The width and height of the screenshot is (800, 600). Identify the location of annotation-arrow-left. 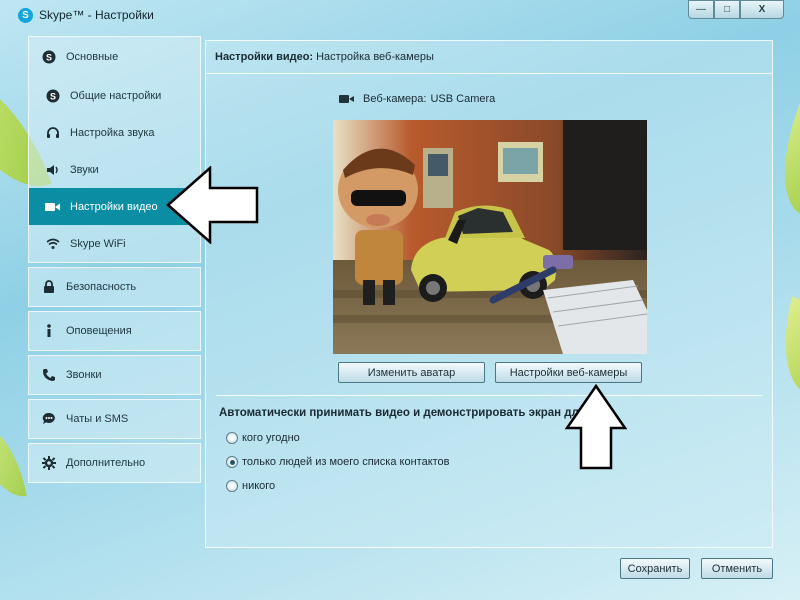
(212, 205).